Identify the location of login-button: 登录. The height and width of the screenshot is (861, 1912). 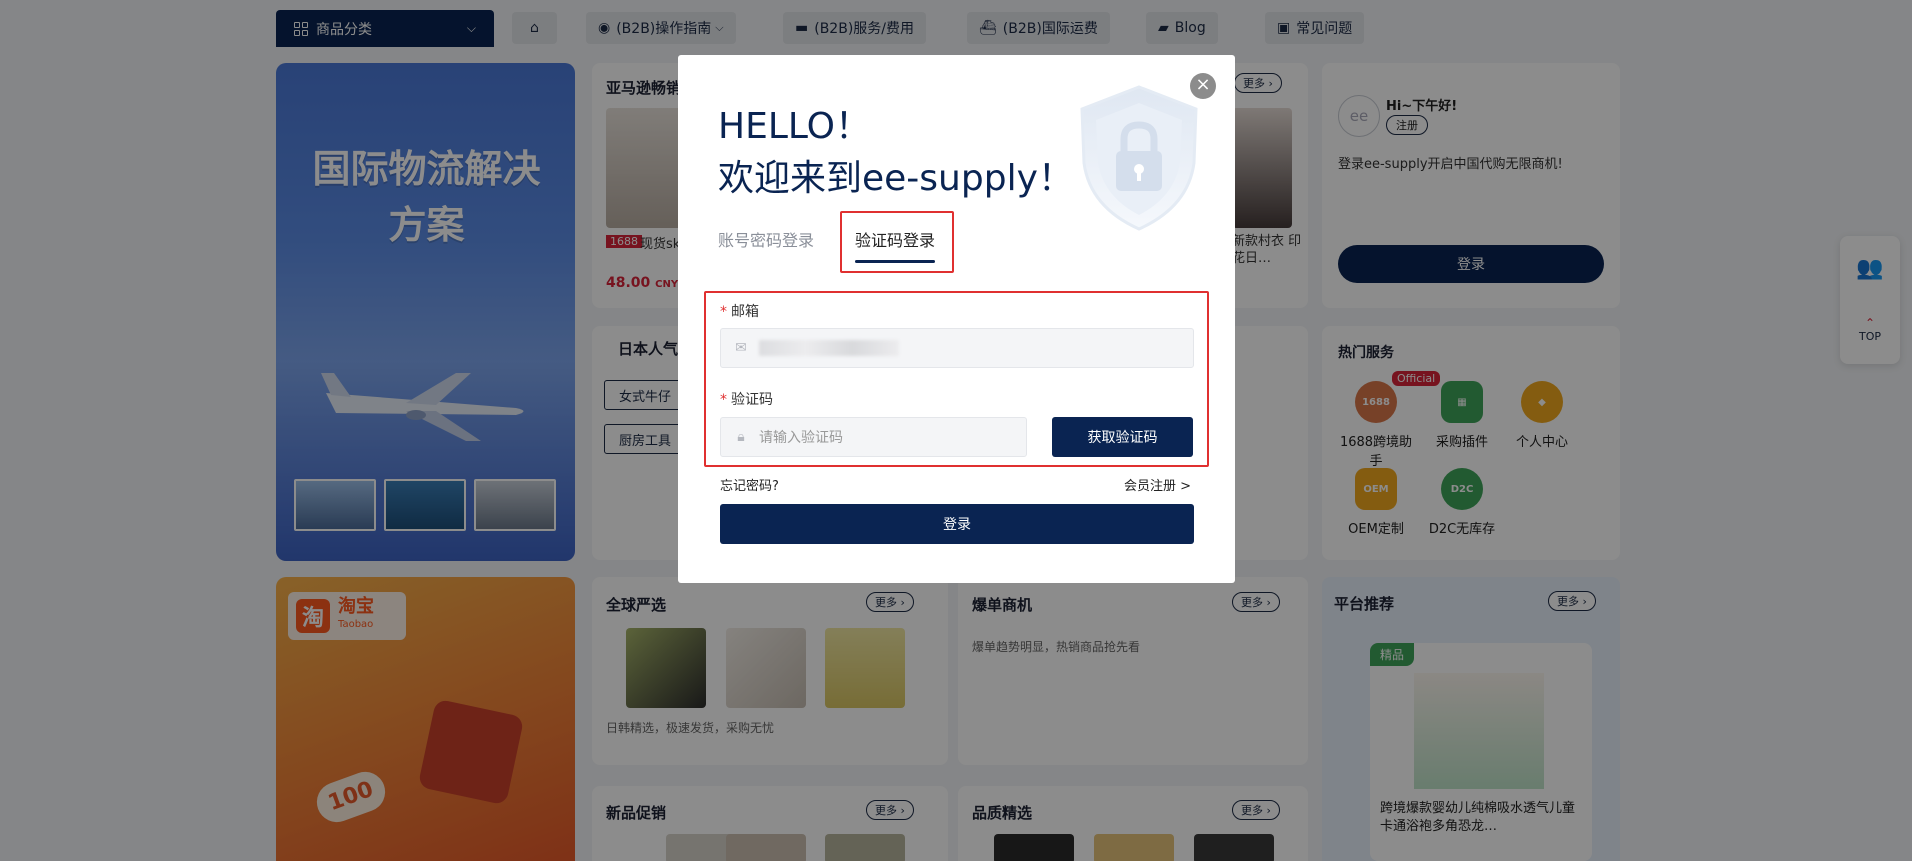
(957, 524).